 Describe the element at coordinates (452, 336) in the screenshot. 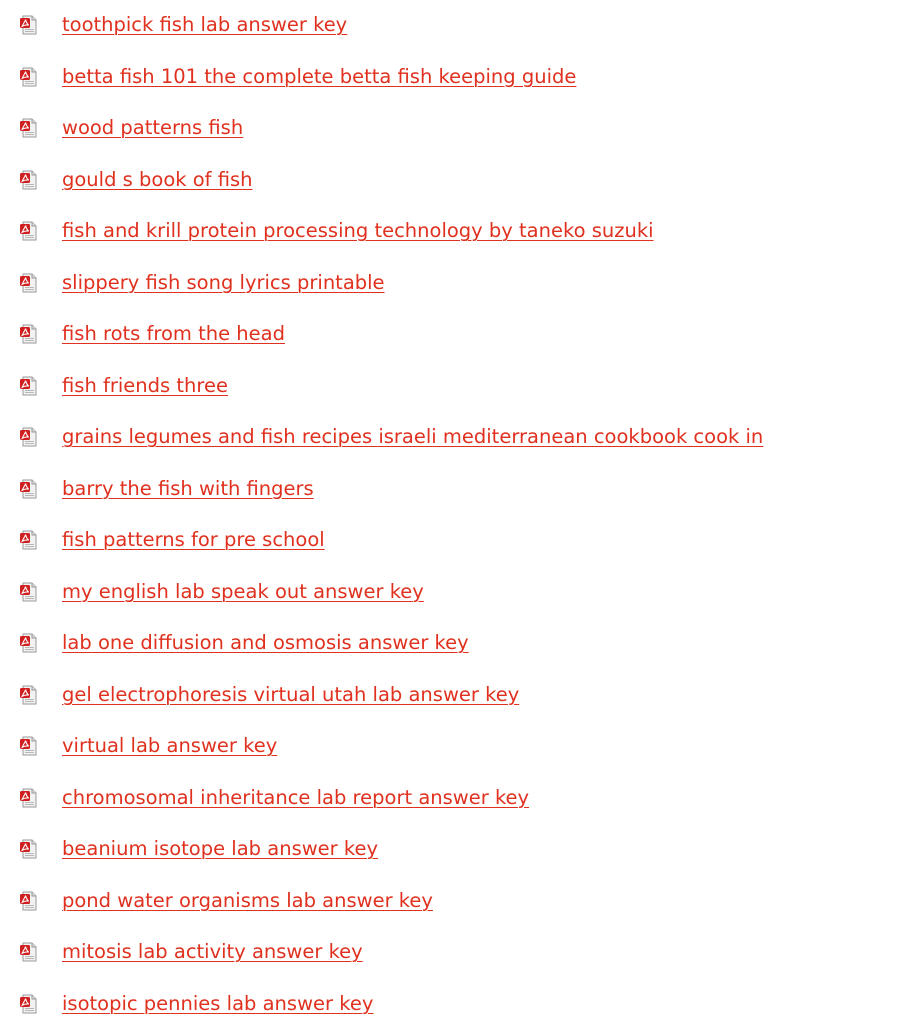

I see `list-item: fish rots from the head` at that location.